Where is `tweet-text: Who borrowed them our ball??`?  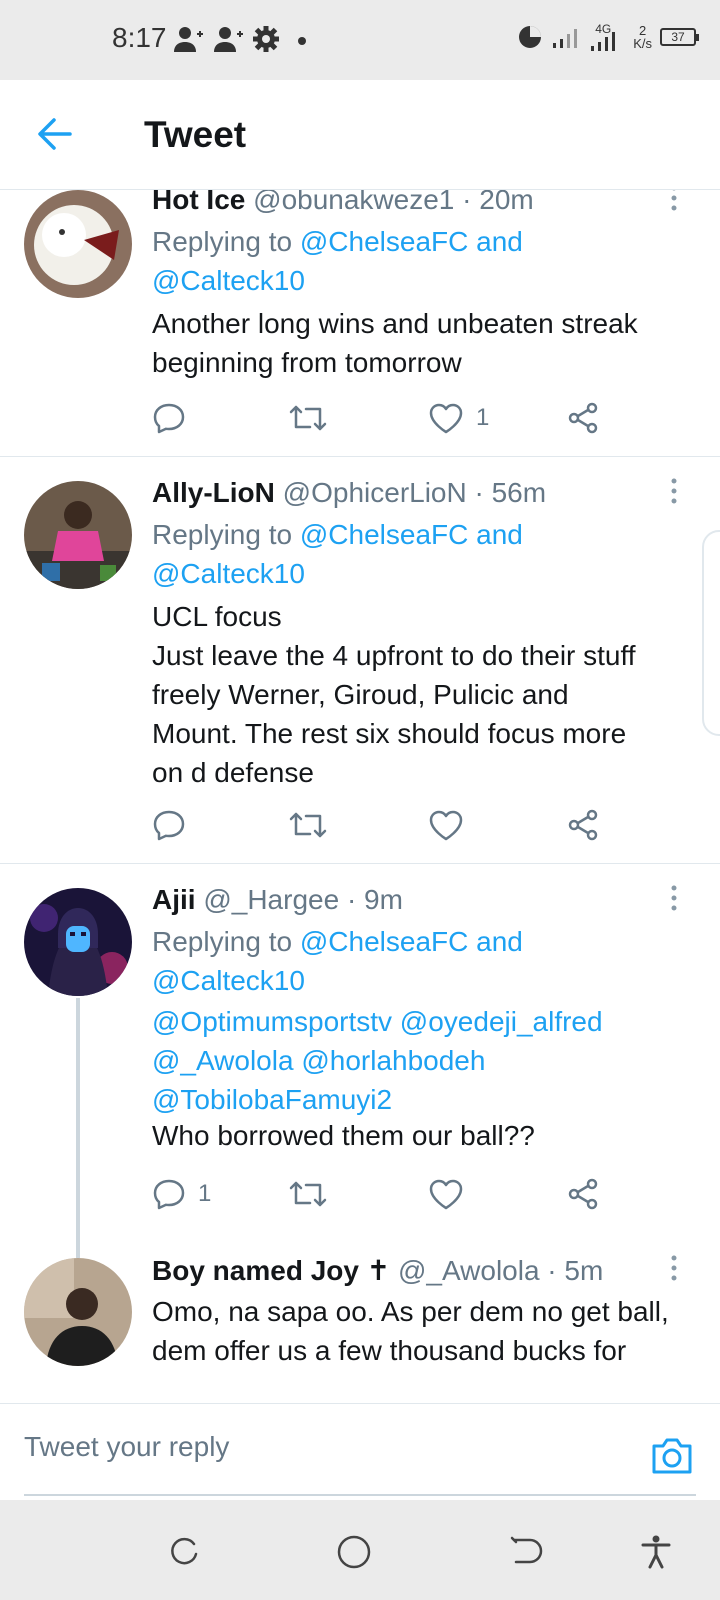 tweet-text: Who borrowed them our ball?? is located at coordinates (343, 1135).